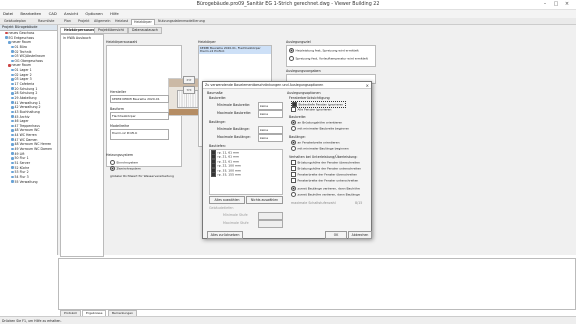  What do you see at coordinates (288, 320) in the screenshot?
I see `status-bar: Drücken Sie F1, um Hilfe zu erhalten.` at bounding box center [288, 320].